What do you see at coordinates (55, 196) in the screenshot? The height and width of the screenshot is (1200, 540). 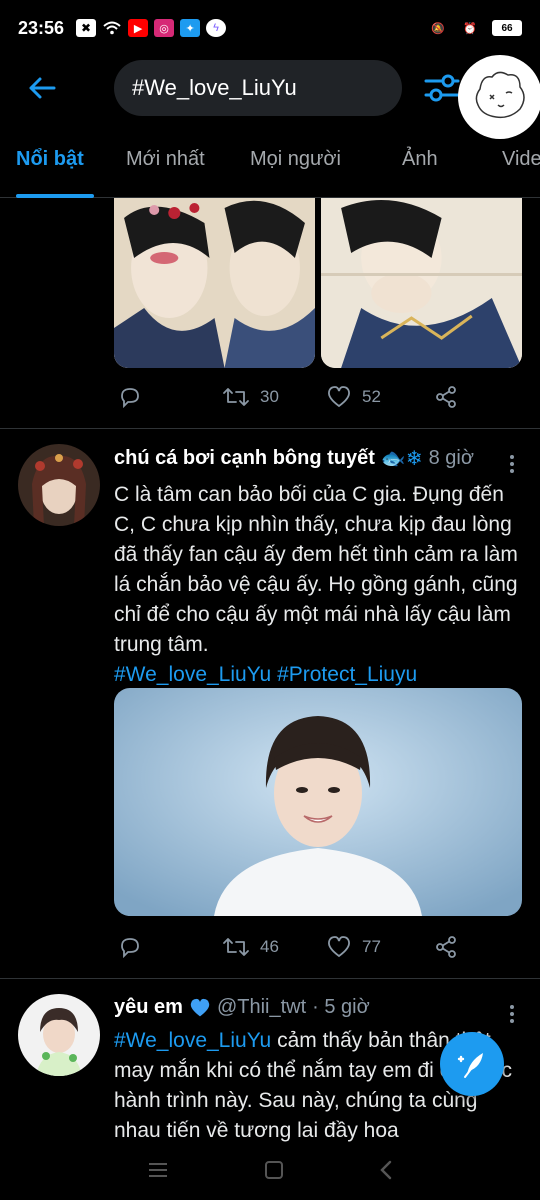 I see `active-tab-indicator` at bounding box center [55, 196].